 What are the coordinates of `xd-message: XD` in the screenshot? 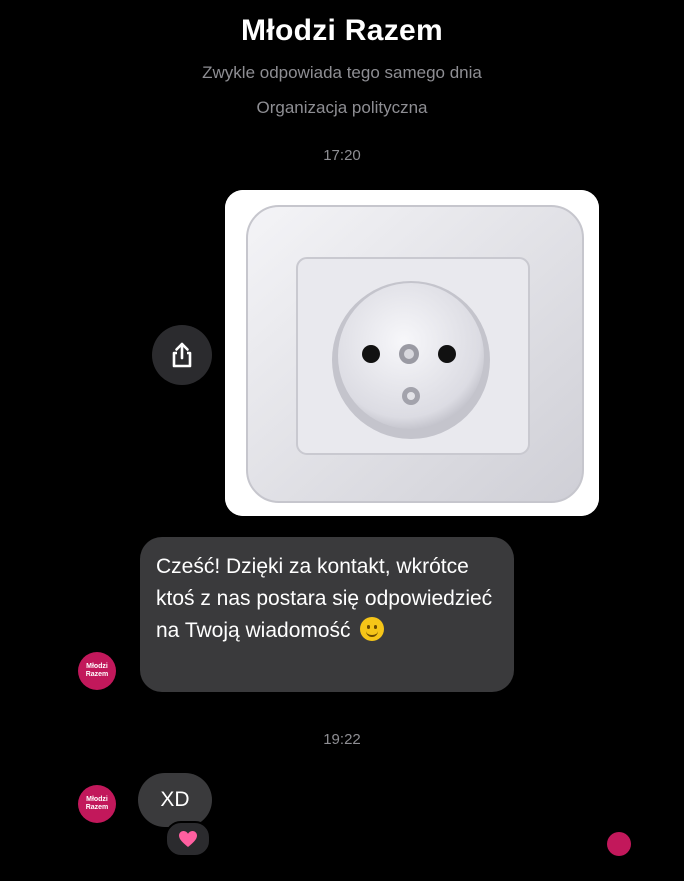 It's located at (175, 800).